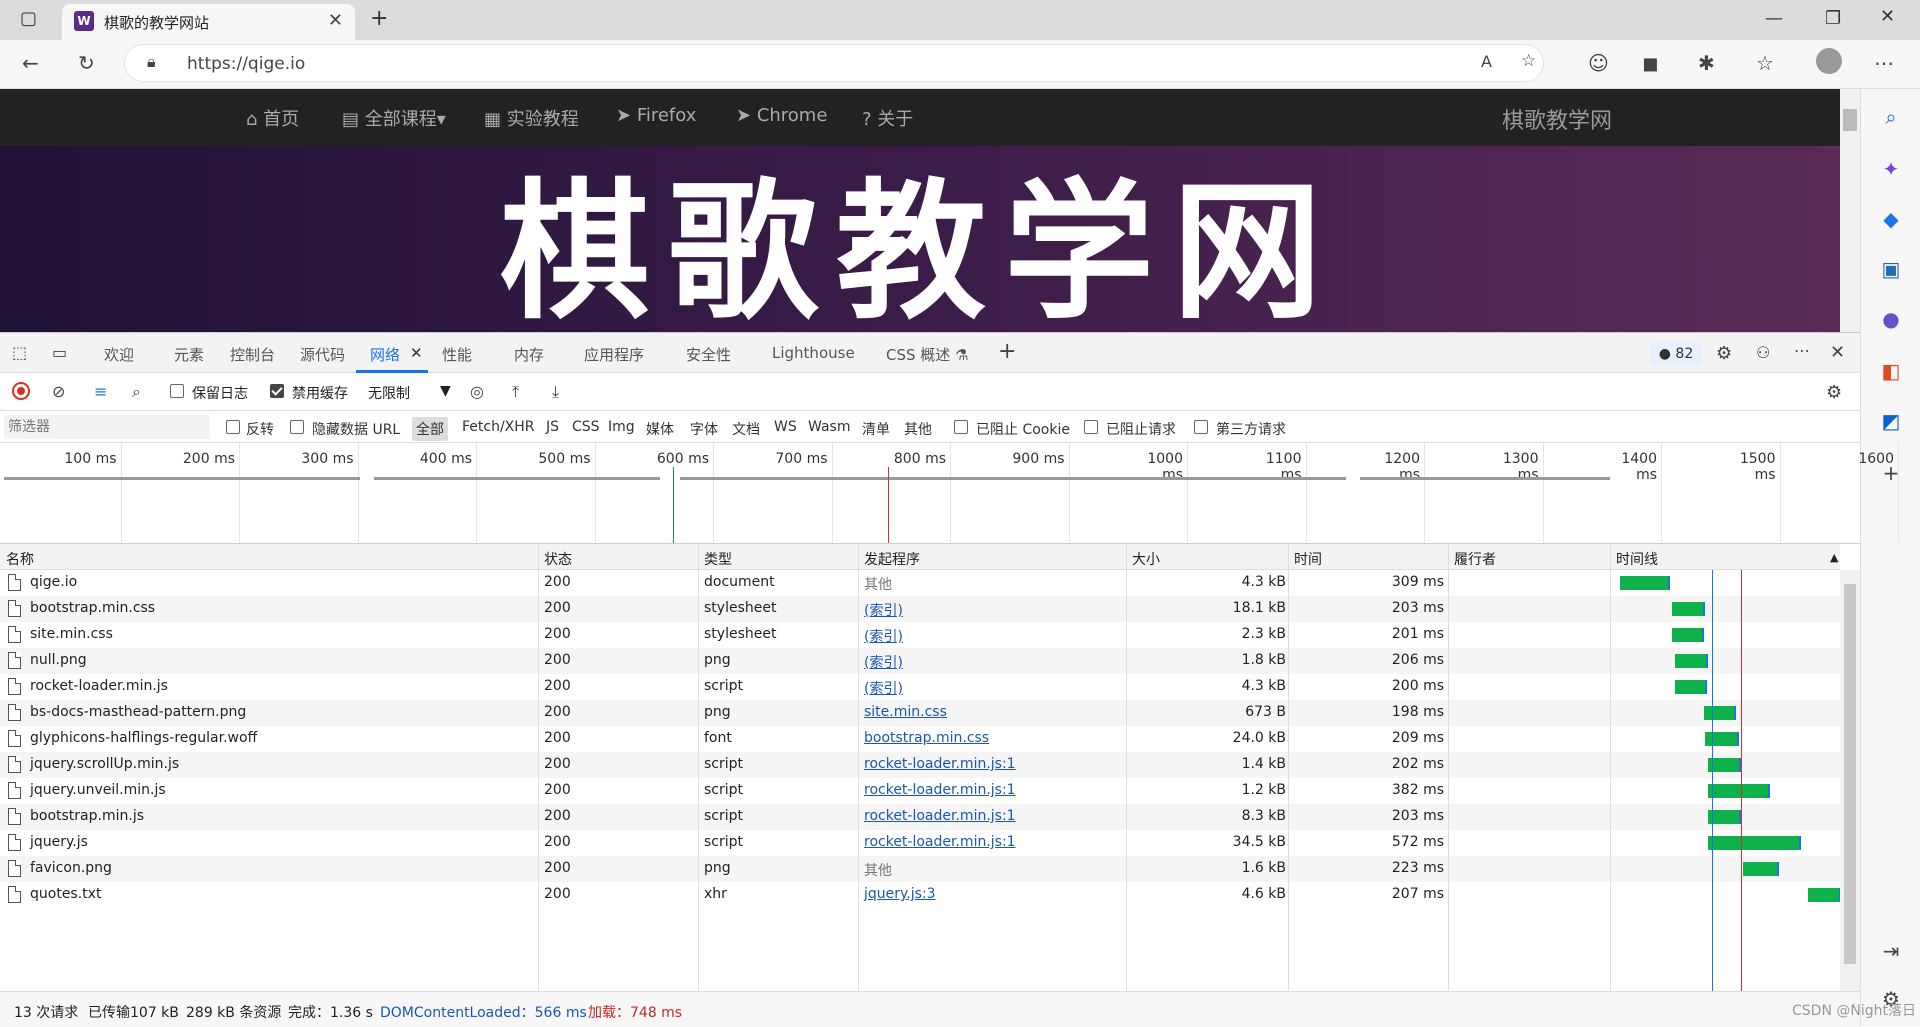 Image resolution: width=1920 pixels, height=1027 pixels. I want to click on import-har-icon: ⤒, so click(515, 392).